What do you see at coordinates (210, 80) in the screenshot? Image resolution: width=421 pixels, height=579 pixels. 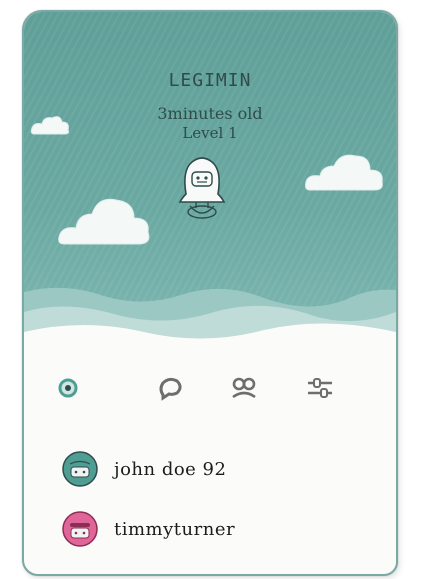 I see `pet-name: LEGIMIN` at bounding box center [210, 80].